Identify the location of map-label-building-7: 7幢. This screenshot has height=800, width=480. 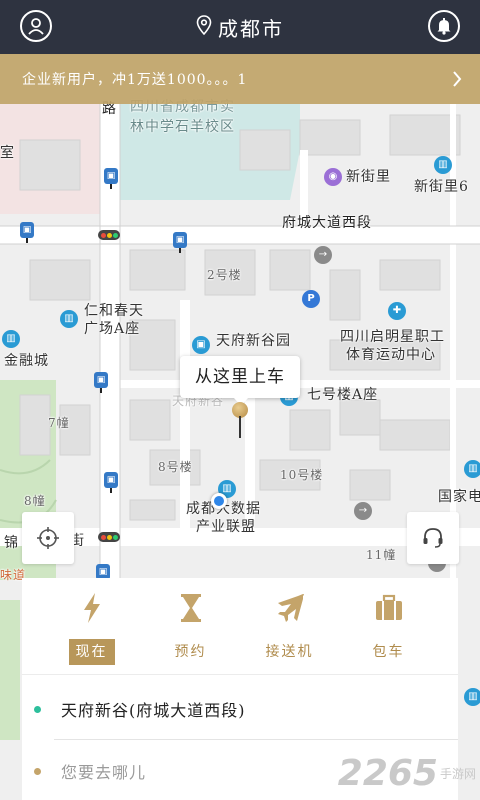
(59, 423).